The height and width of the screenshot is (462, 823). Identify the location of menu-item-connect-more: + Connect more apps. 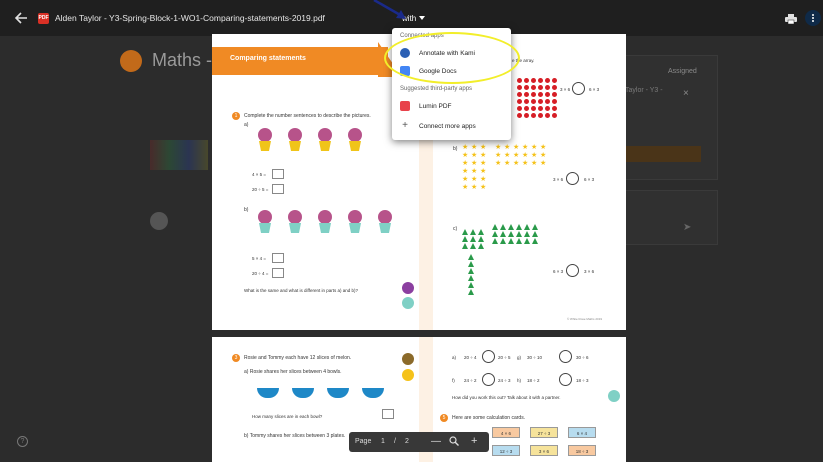
(451, 126).